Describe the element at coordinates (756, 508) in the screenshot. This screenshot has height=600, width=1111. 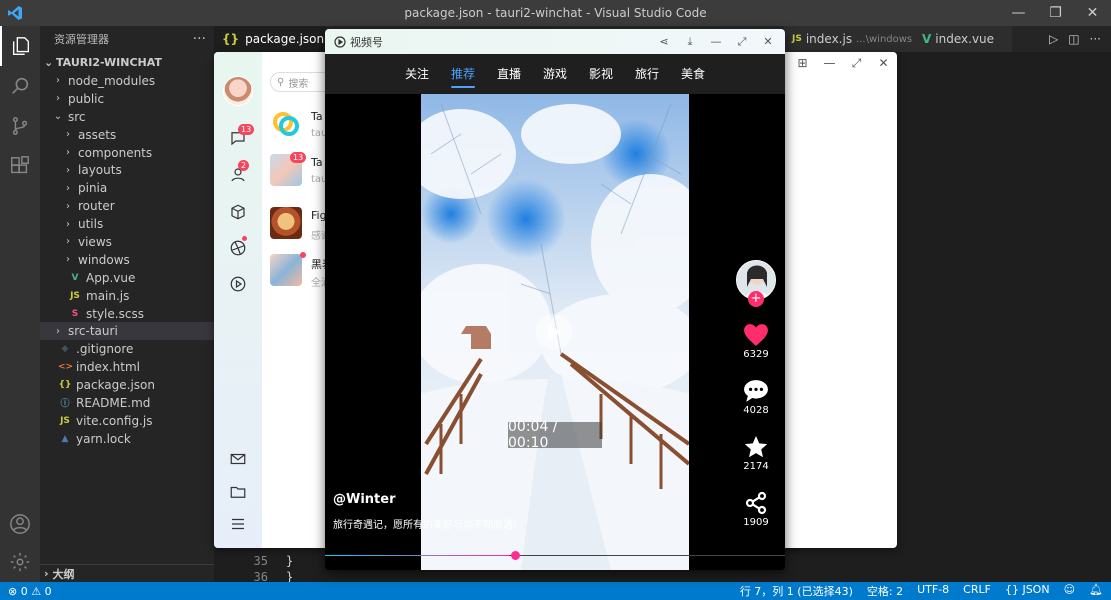
I see `share-action: 1909` at that location.